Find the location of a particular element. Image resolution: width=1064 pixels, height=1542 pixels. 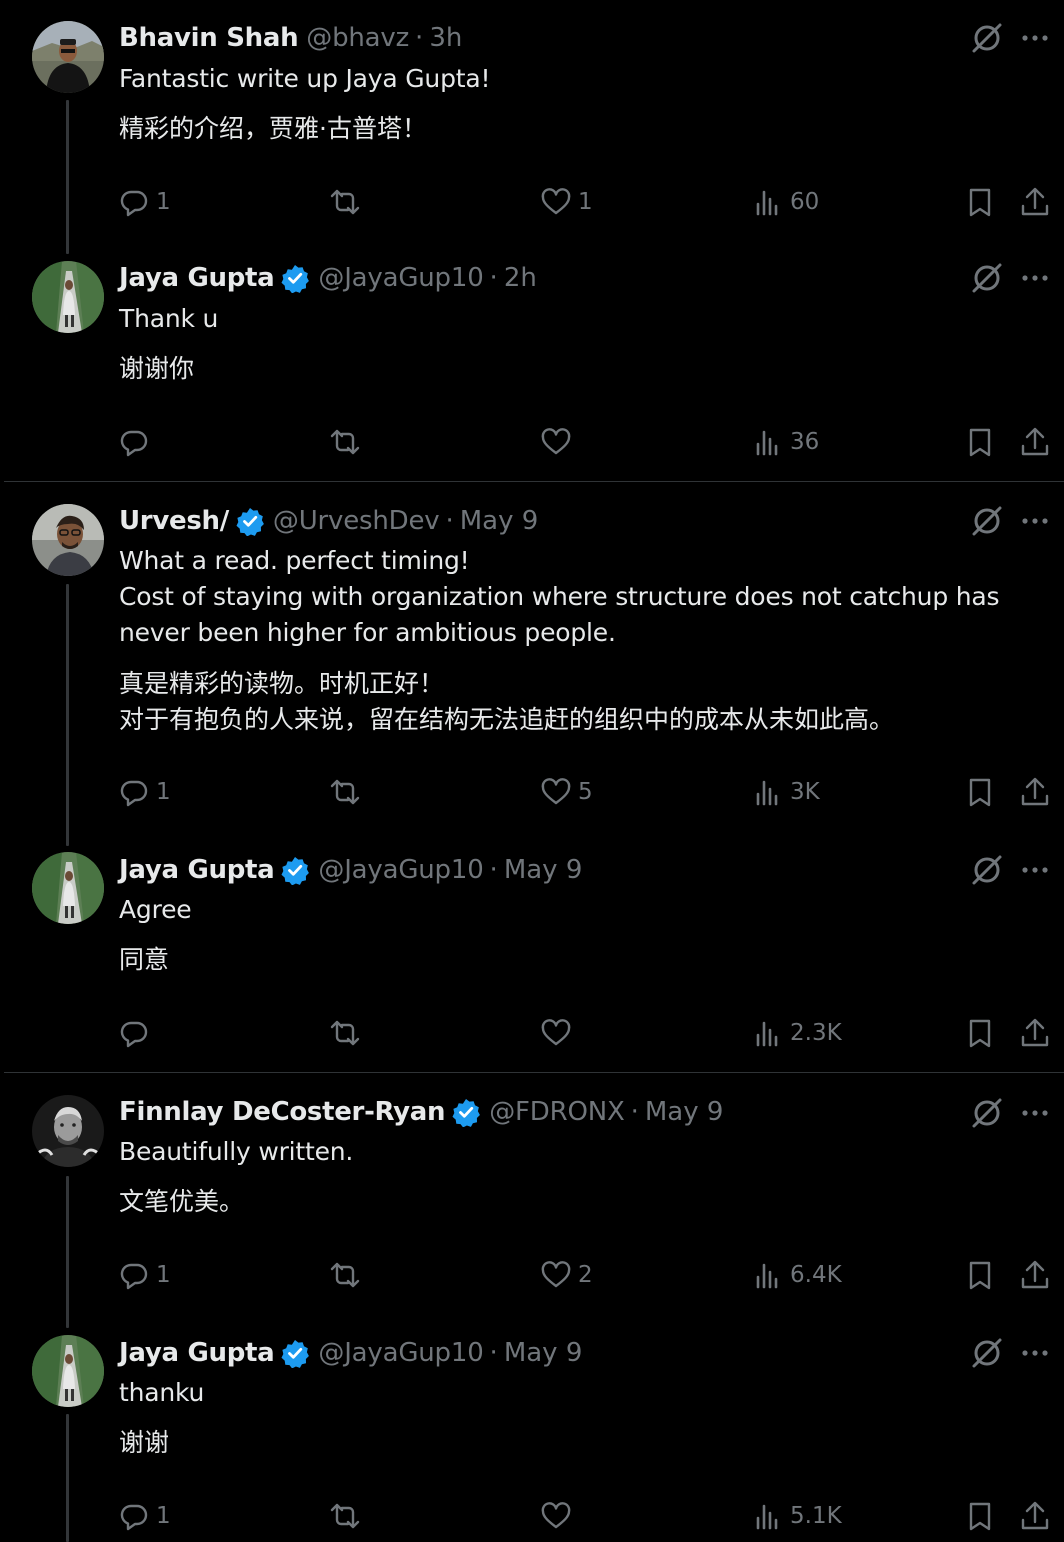

views-button: 60 is located at coordinates (785, 202).